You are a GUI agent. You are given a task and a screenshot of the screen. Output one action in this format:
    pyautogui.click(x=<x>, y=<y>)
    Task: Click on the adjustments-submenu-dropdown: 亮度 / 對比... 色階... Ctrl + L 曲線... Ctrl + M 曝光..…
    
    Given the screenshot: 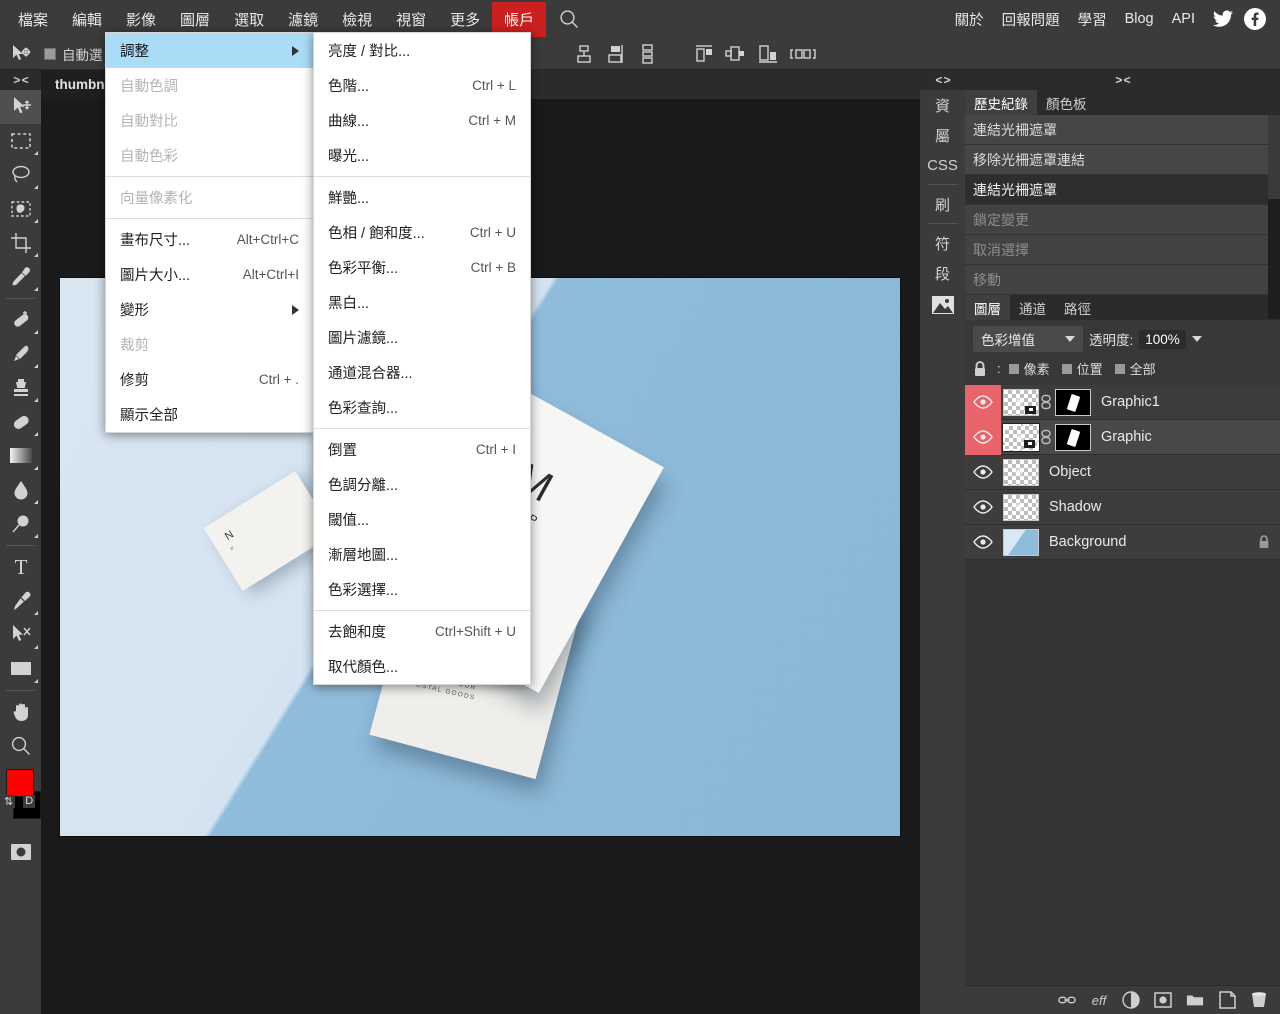 What is the action you would take?
    pyautogui.click(x=422, y=358)
    